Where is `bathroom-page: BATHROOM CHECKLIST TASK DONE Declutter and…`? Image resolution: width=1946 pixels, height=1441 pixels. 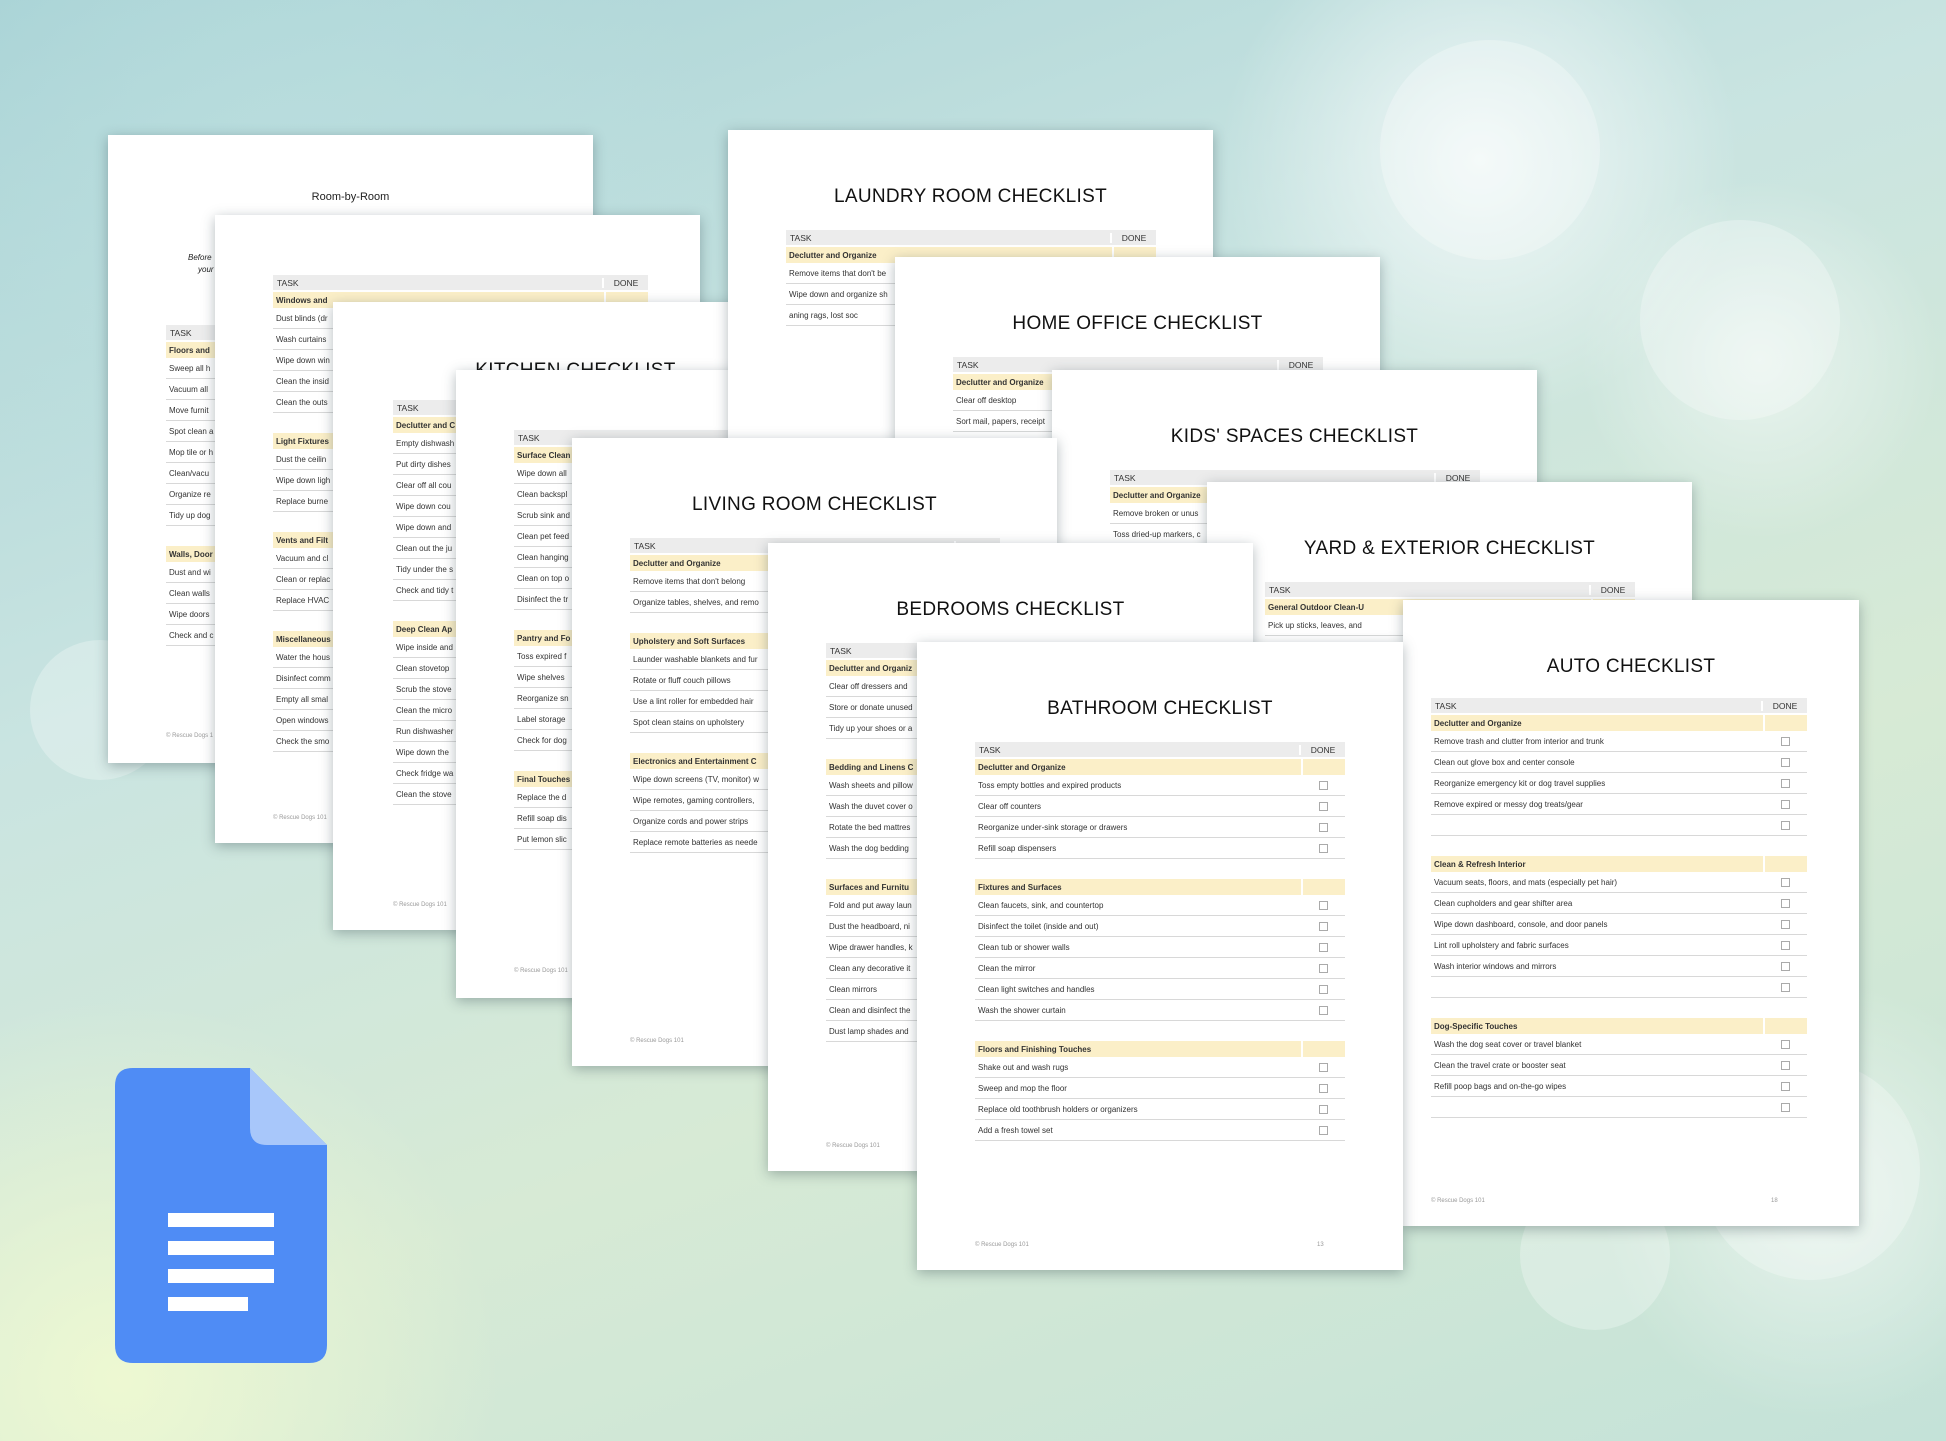
bathroom-page: BATHROOM CHECKLIST TASK DONE Declutter and… is located at coordinates (1160, 956).